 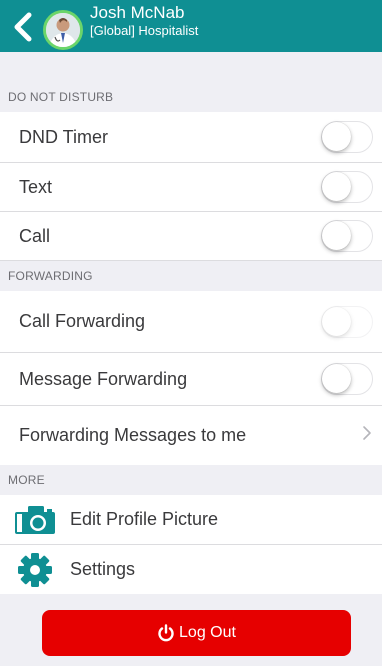 What do you see at coordinates (191, 67) in the screenshot?
I see `spacer` at bounding box center [191, 67].